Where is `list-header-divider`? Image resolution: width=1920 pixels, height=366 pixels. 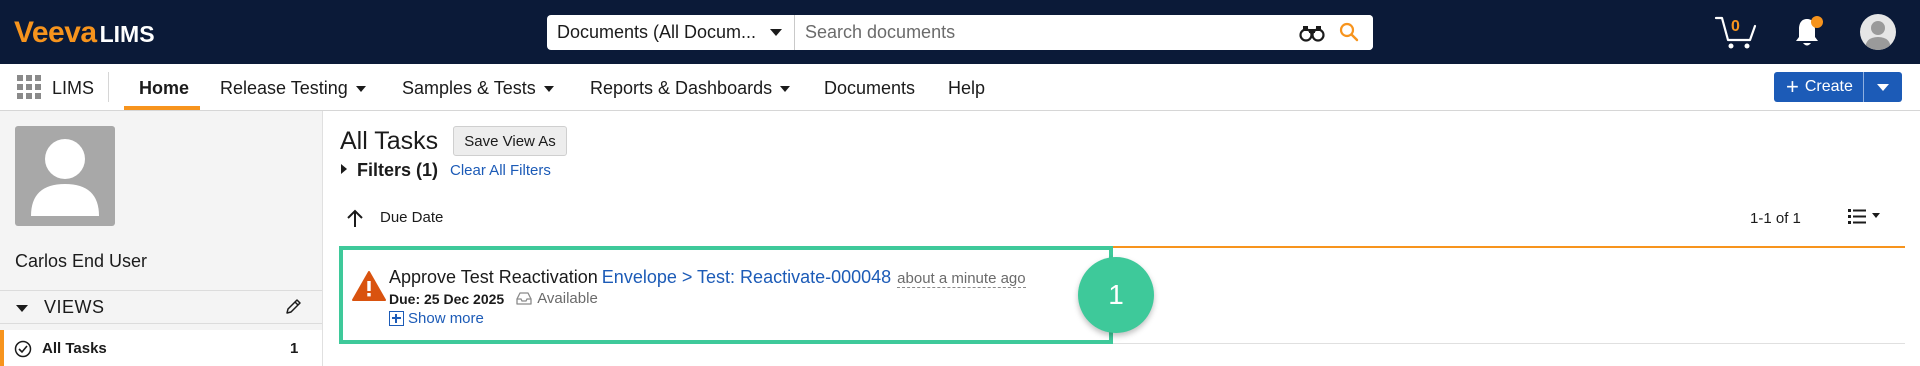 list-header-divider is located at coordinates (1507, 247).